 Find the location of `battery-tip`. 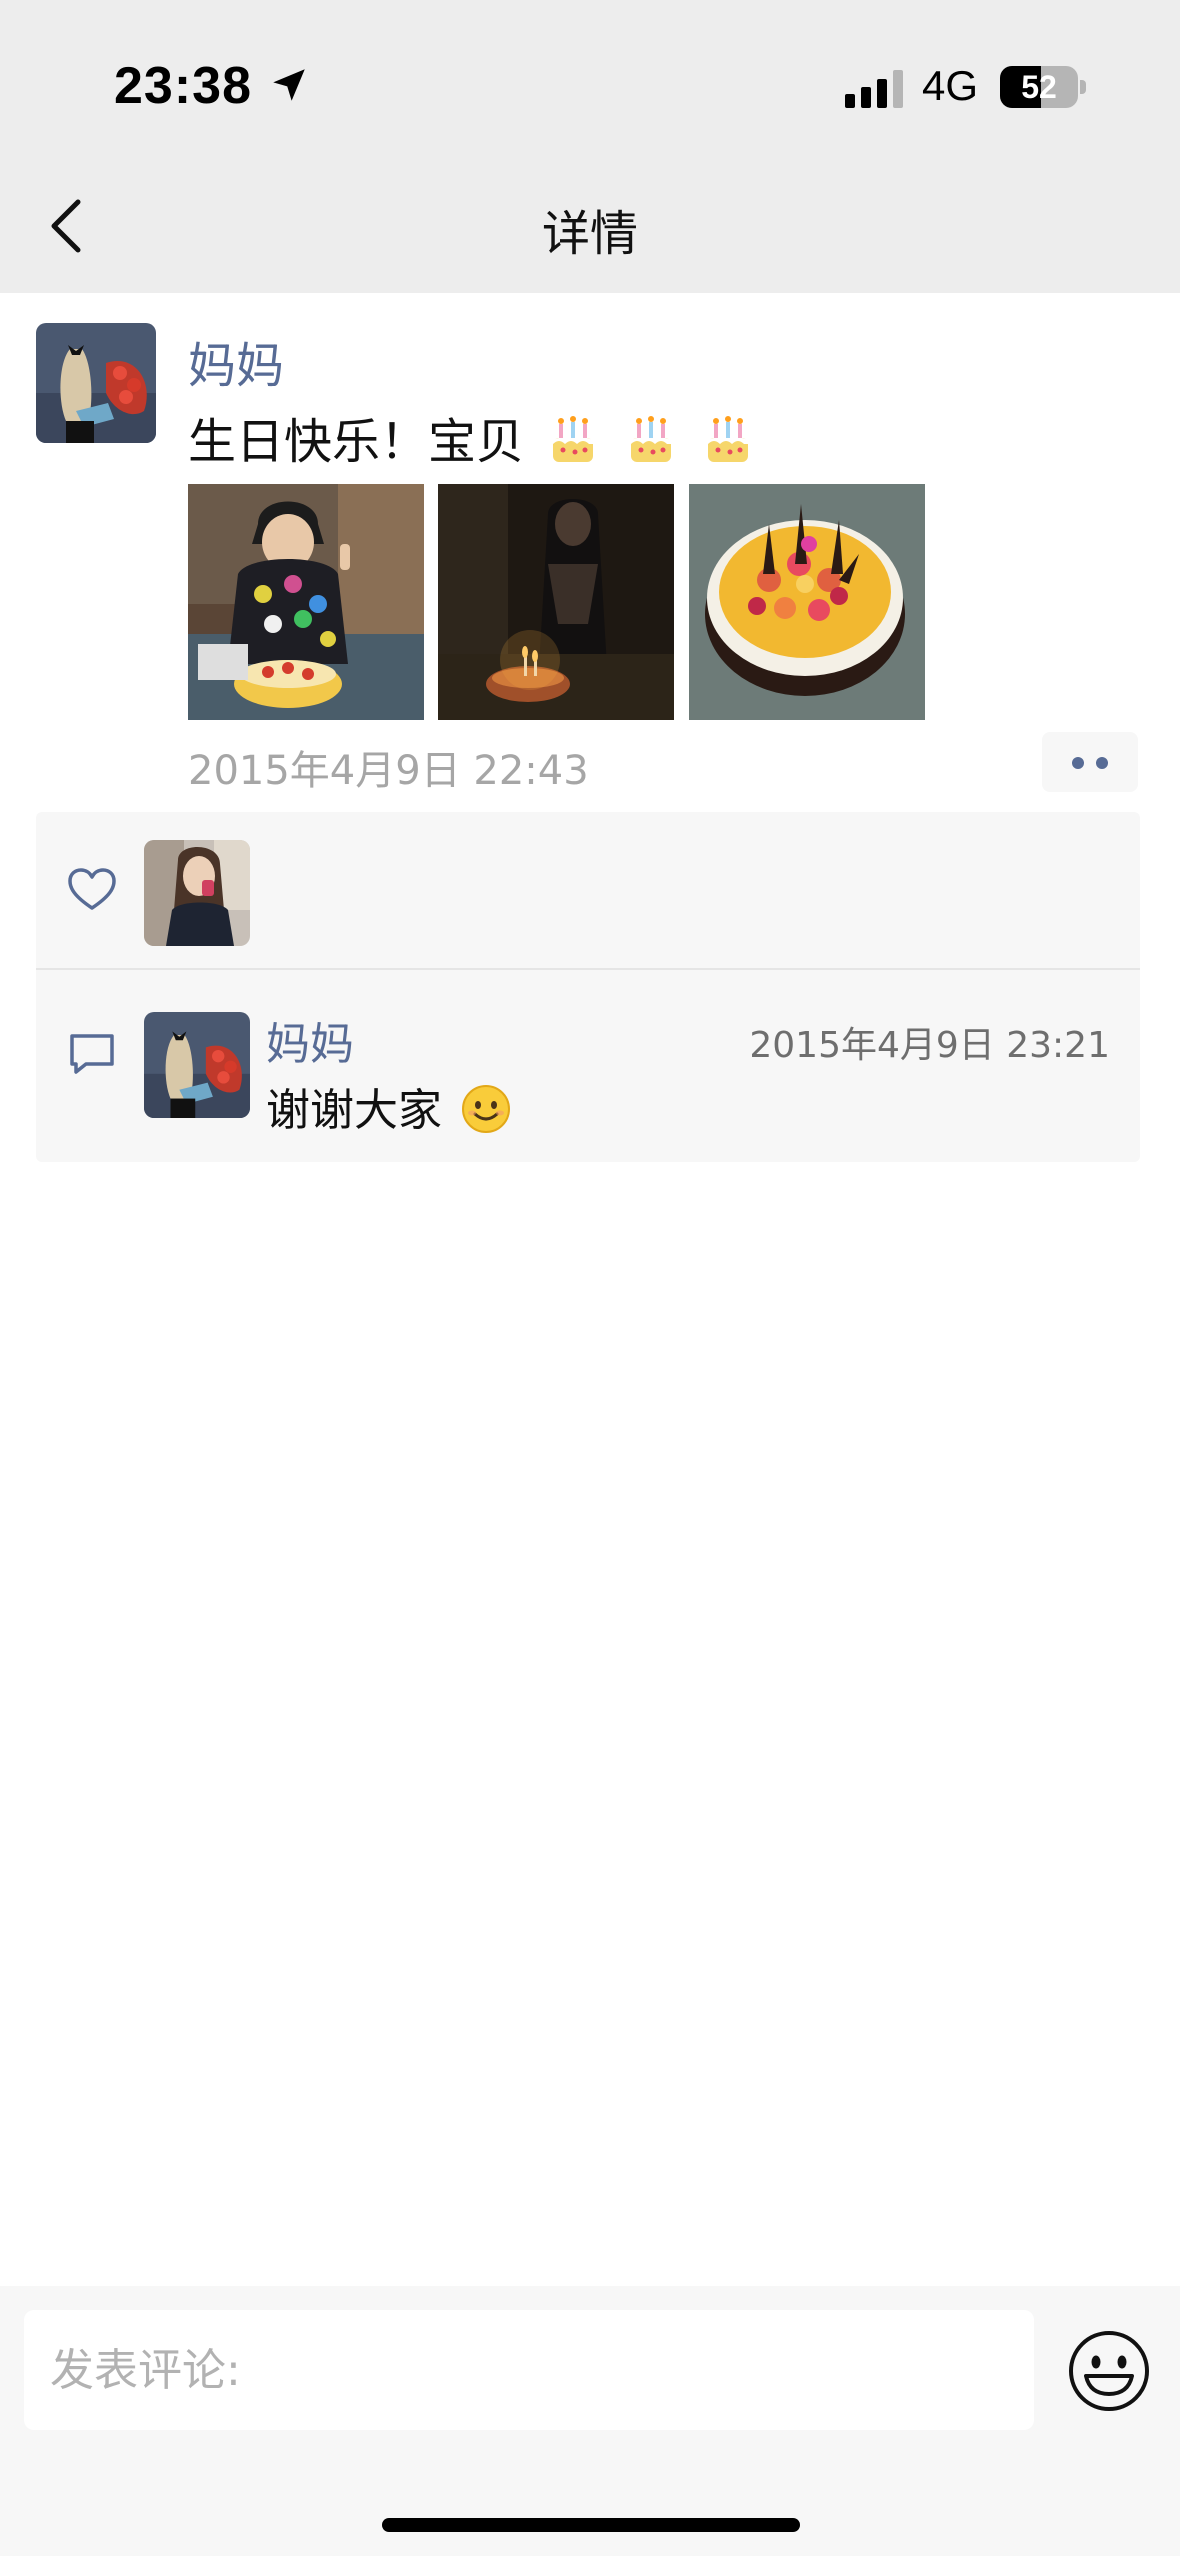

battery-tip is located at coordinates (1083, 87).